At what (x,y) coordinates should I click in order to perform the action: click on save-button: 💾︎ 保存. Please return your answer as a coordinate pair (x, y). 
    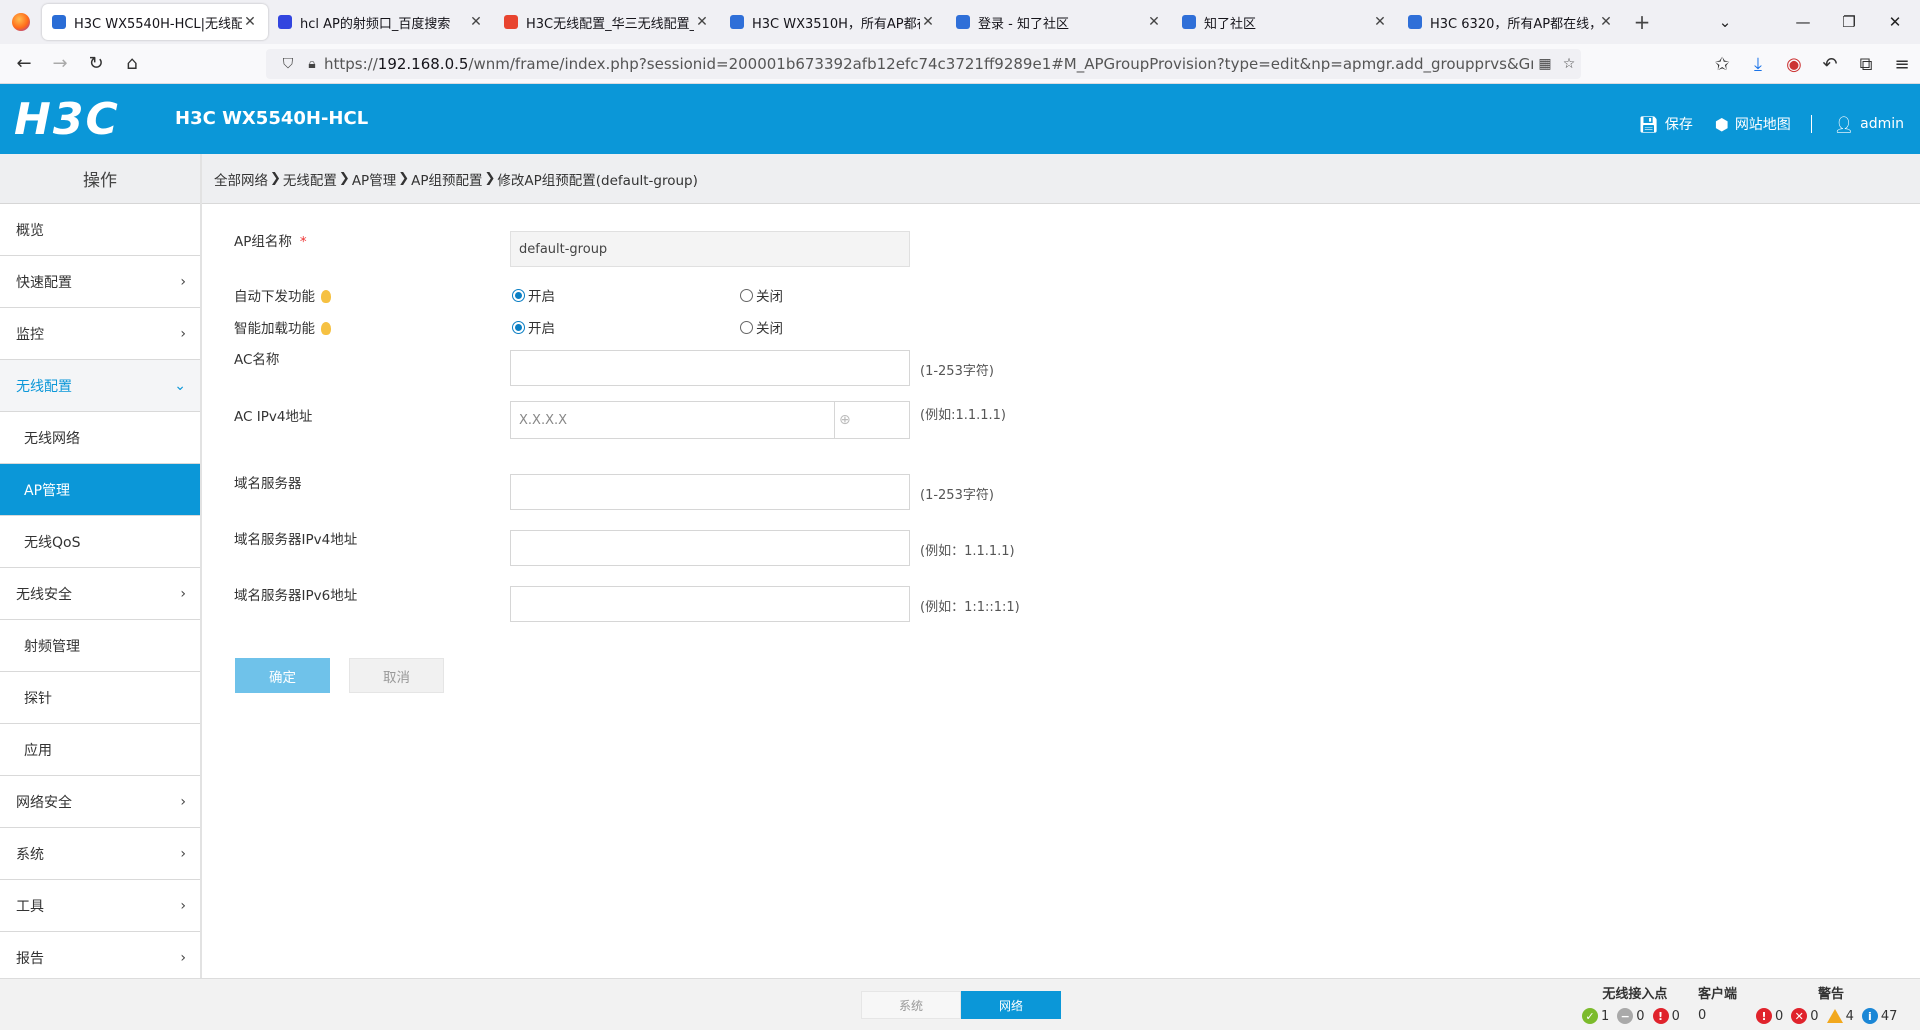
    Looking at the image, I should click on (1666, 124).